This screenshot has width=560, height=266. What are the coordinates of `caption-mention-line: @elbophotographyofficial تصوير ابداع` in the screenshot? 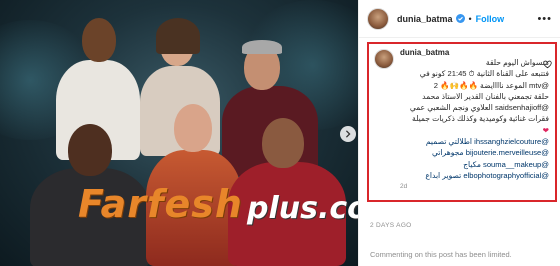 It's located at (474, 175).